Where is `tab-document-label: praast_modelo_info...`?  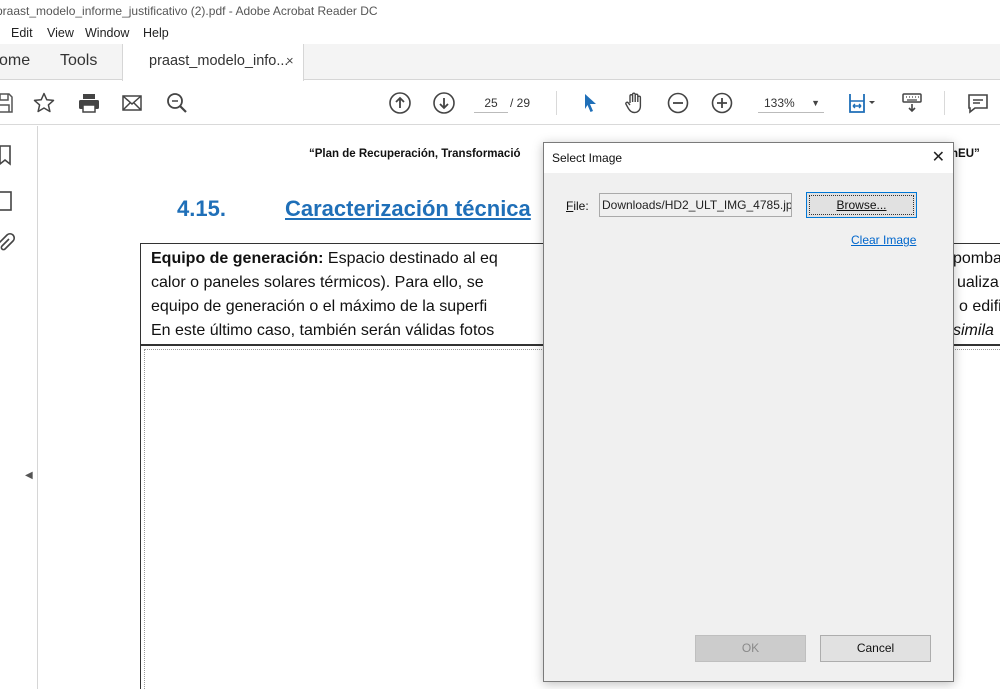
tab-document-label: praast_modelo_info... is located at coordinates (219, 61).